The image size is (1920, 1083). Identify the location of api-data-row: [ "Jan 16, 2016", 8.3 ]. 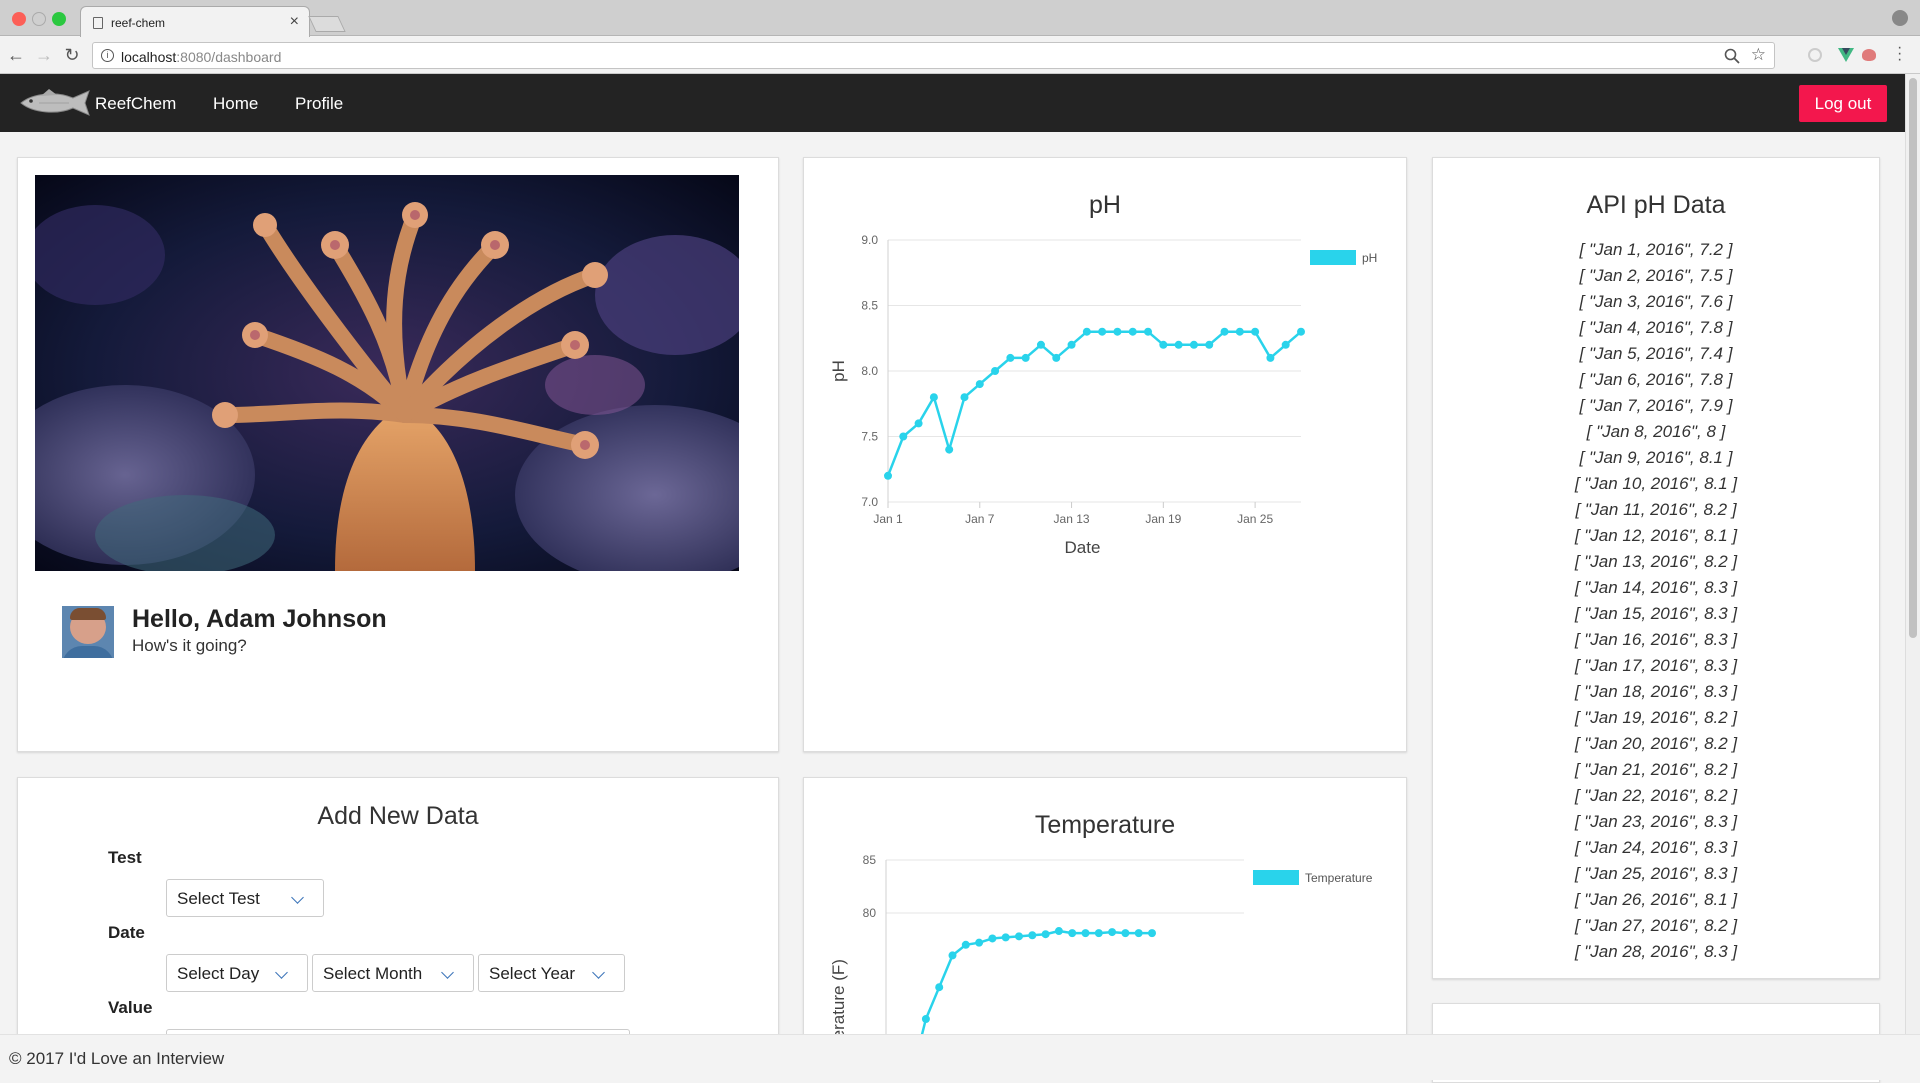
(1656, 639).